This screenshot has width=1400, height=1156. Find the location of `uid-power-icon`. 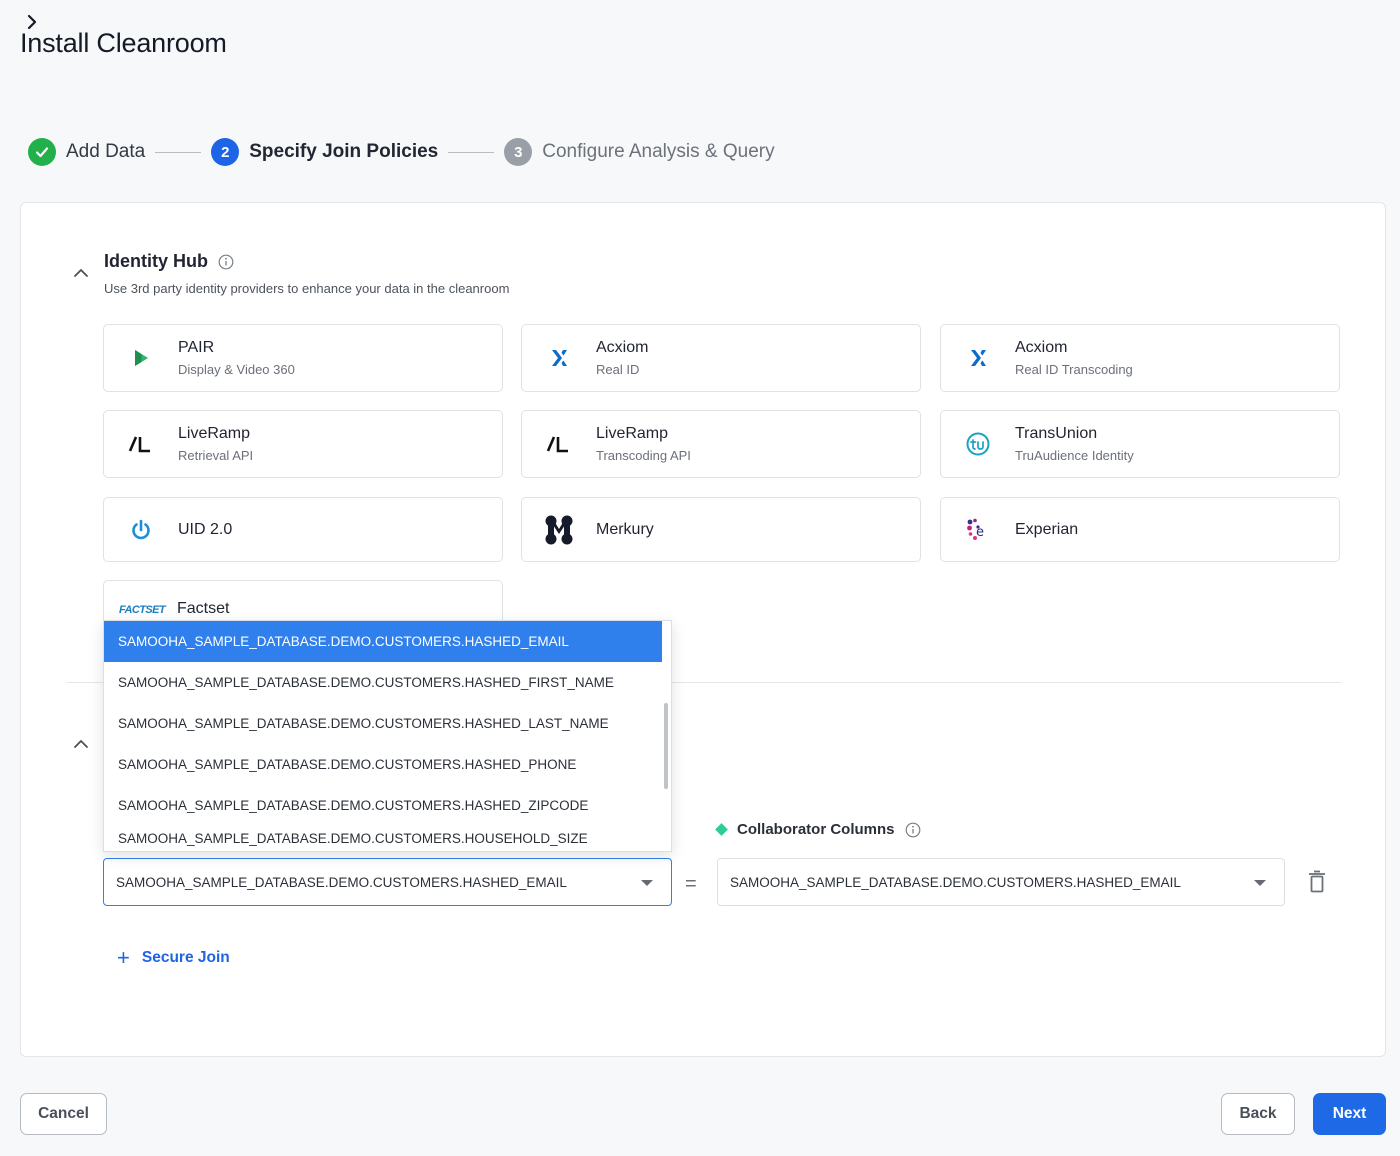

uid-power-icon is located at coordinates (141, 530).